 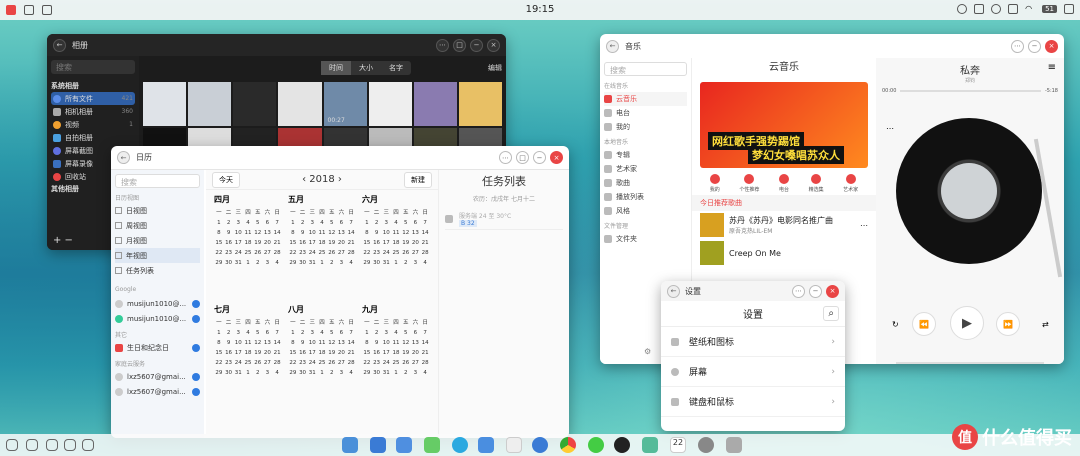 What do you see at coordinates (367, 263) in the screenshot?
I see `day-cell: 29` at bounding box center [367, 263].